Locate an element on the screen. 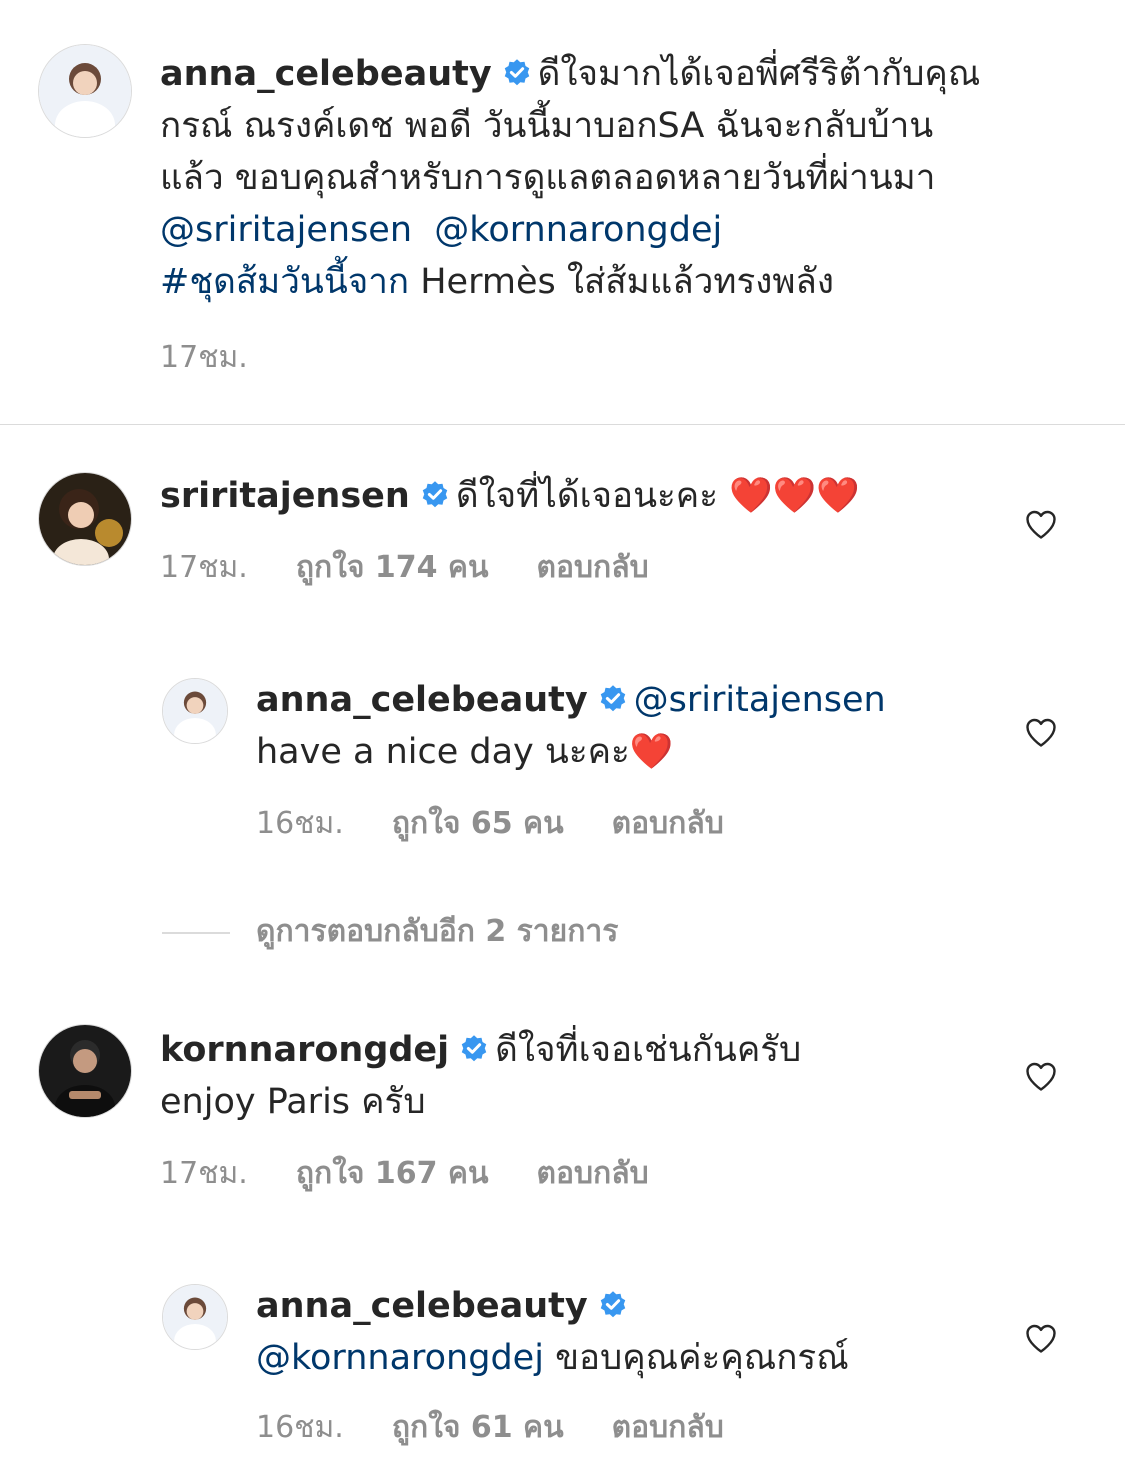 The width and height of the screenshot is (1125, 1464). mention-sriritajensen: @sriritajensen is located at coordinates (286, 230).